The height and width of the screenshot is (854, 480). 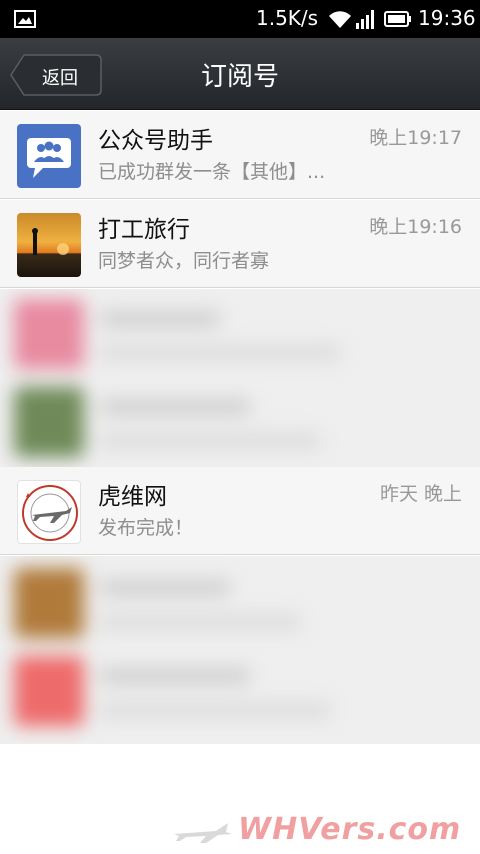 I want to click on item-preview: 发布完成！, so click(x=146, y=528).